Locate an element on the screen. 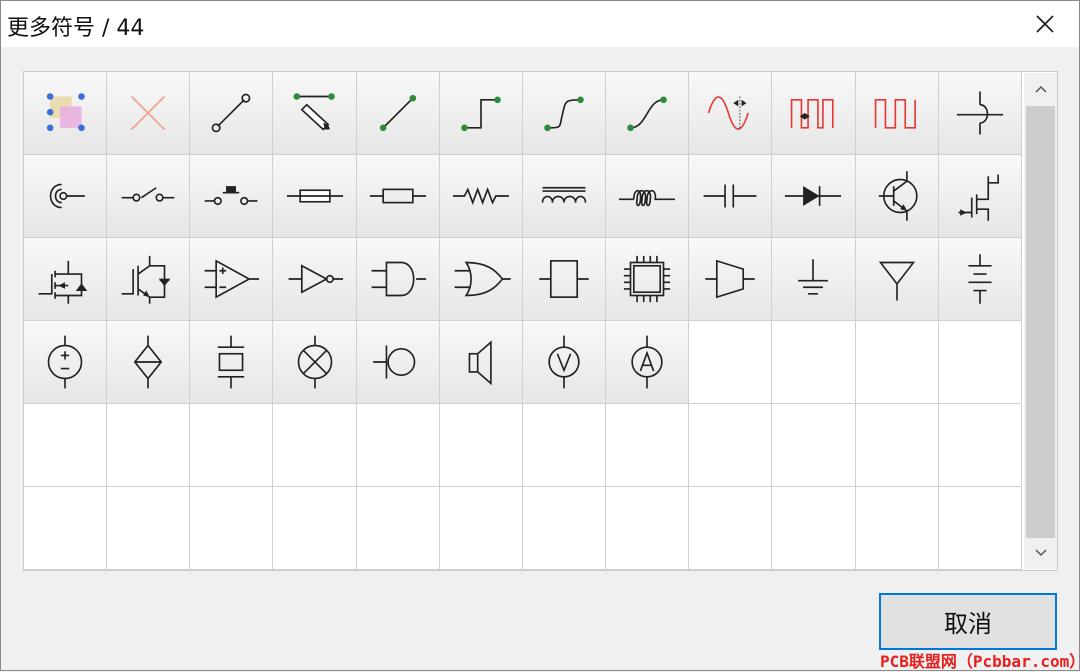 The height and width of the screenshot is (672, 1080). push-button-icon is located at coordinates (231, 196).